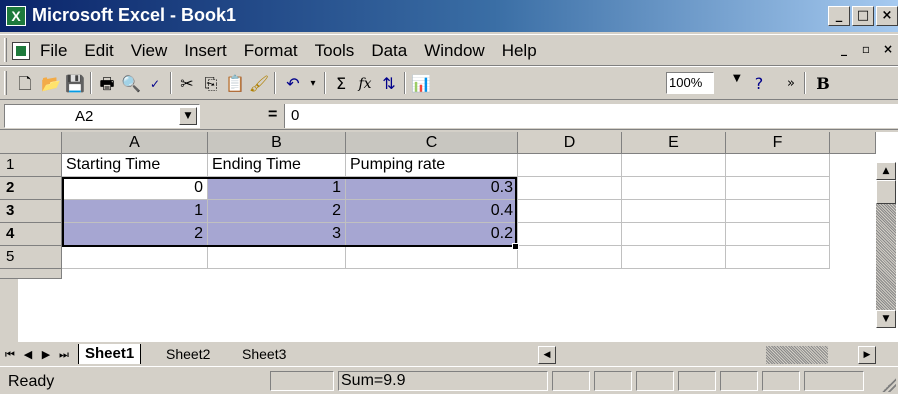 The height and width of the screenshot is (394, 898). I want to click on menu-view: View, so click(149, 51).